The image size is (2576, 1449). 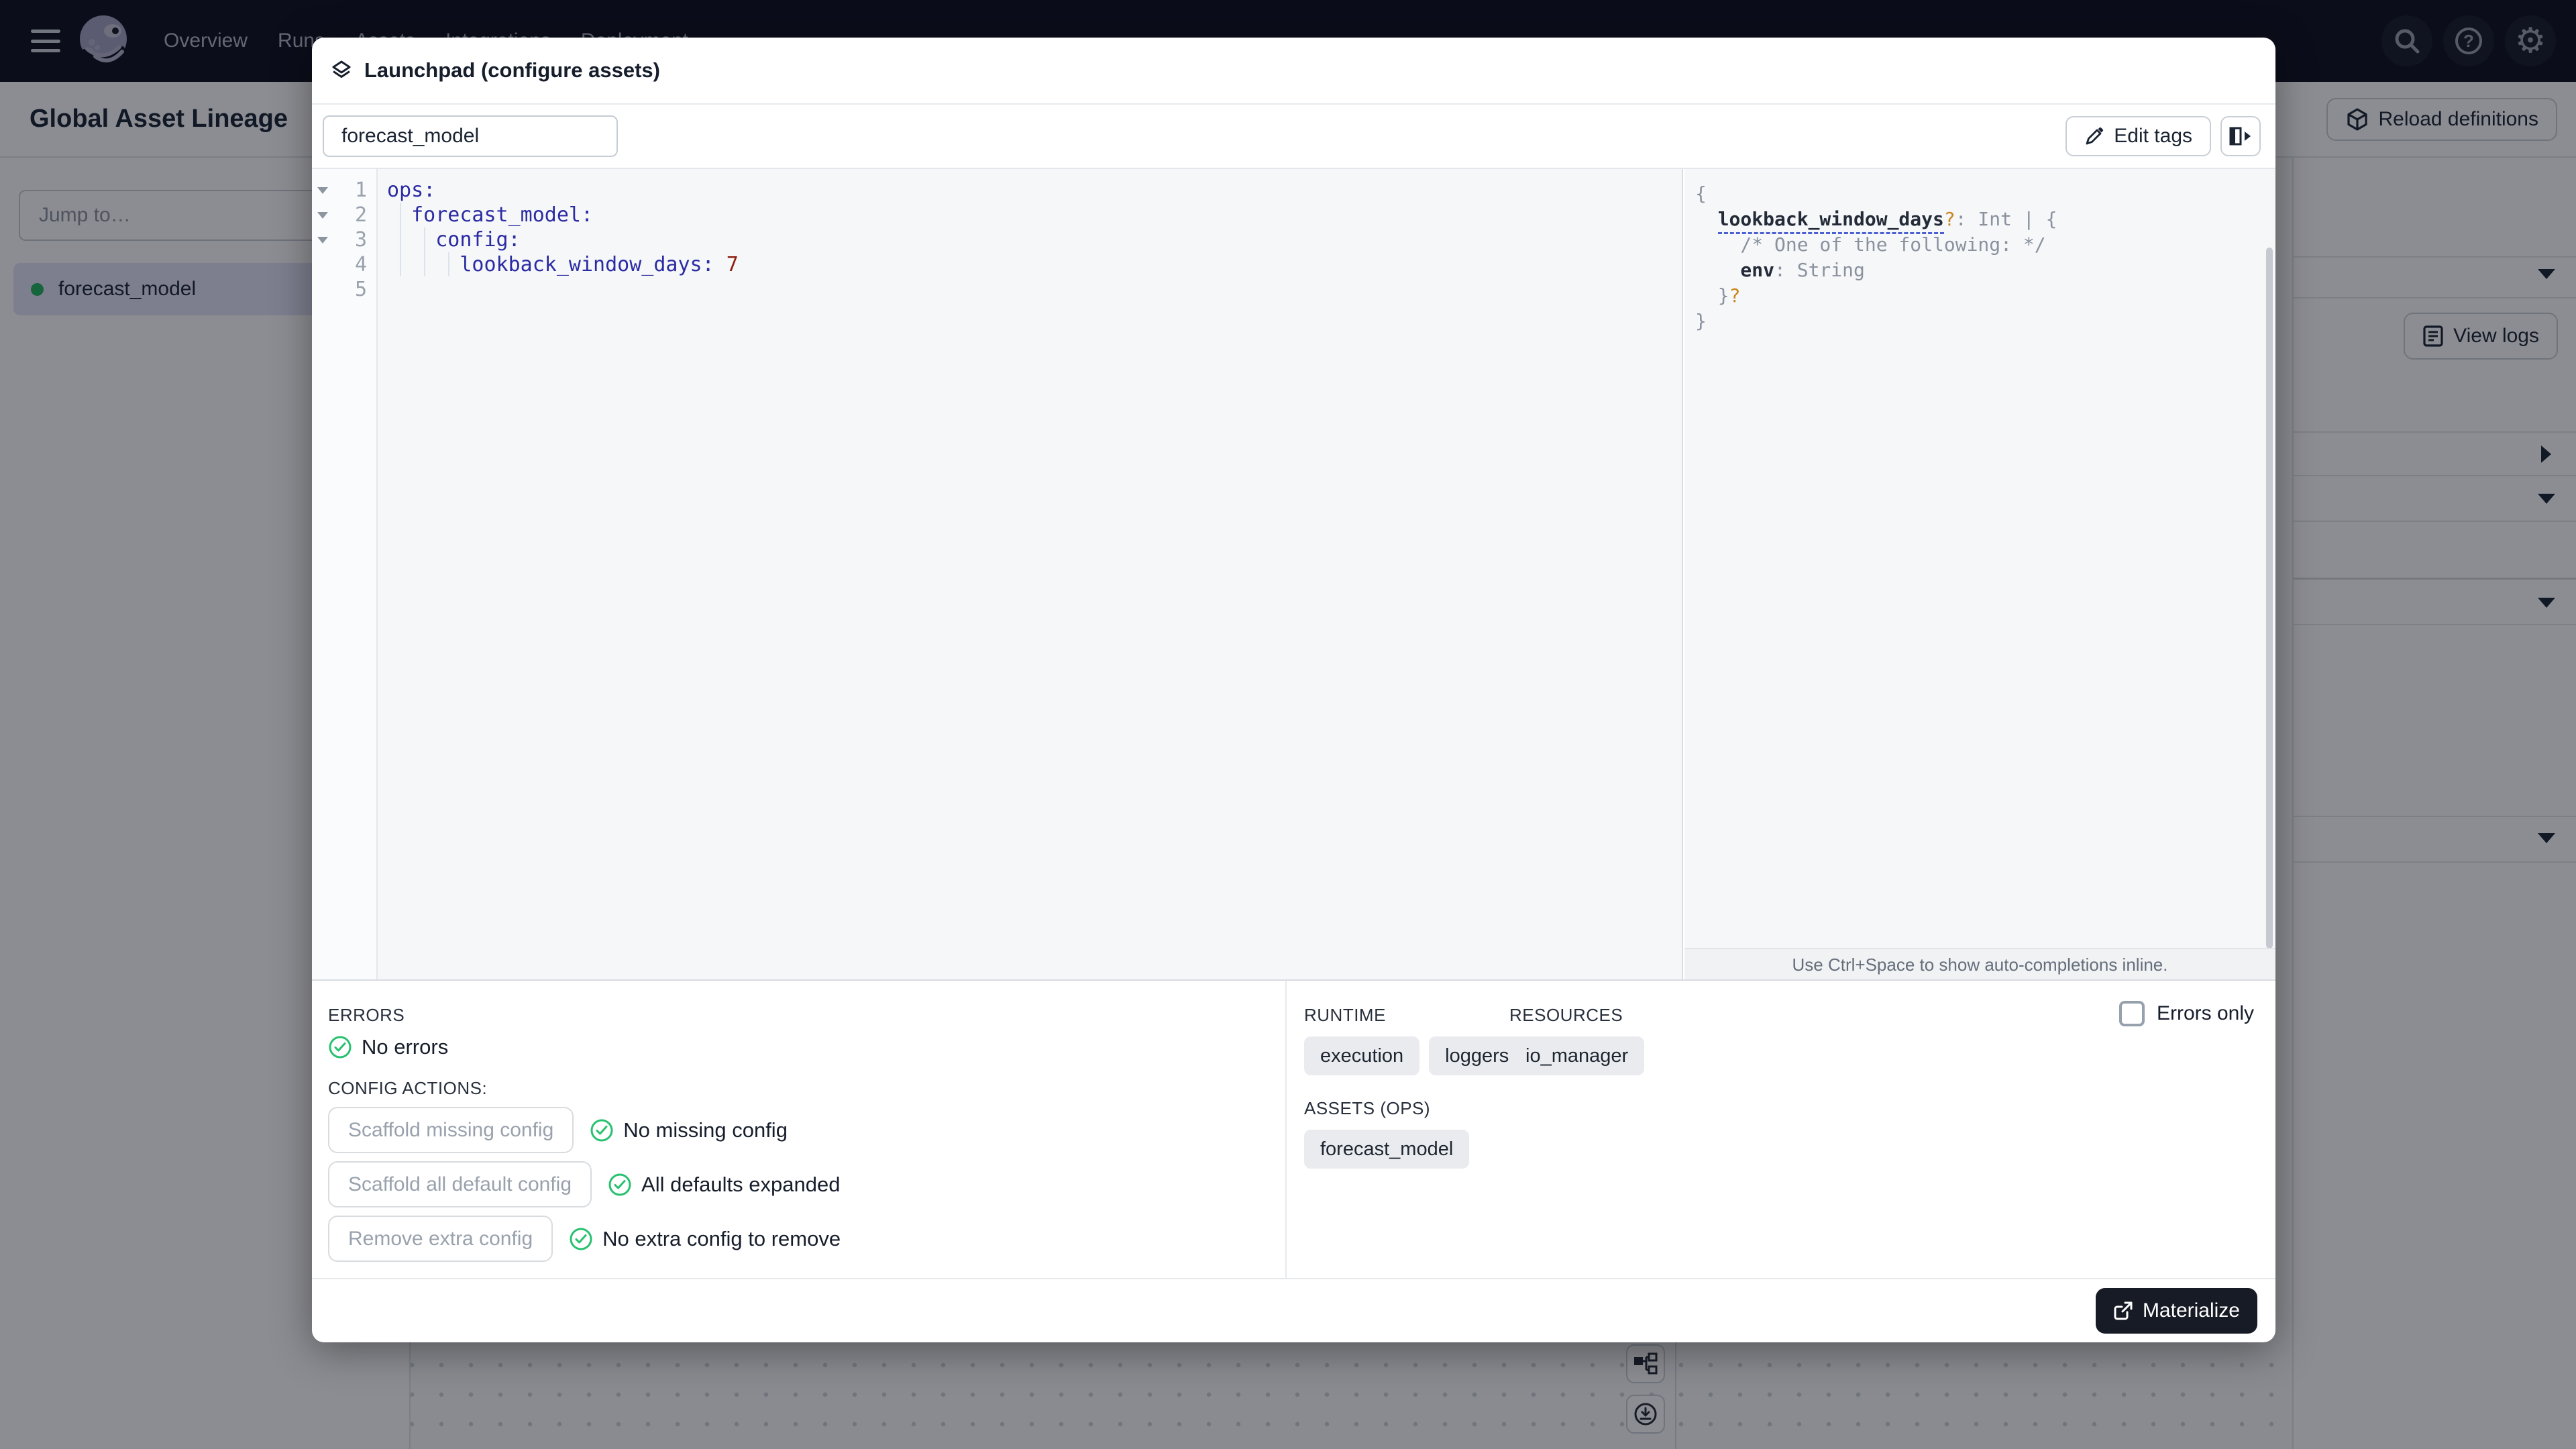 I want to click on materialize-button: Materialize, so click(x=2176, y=1311).